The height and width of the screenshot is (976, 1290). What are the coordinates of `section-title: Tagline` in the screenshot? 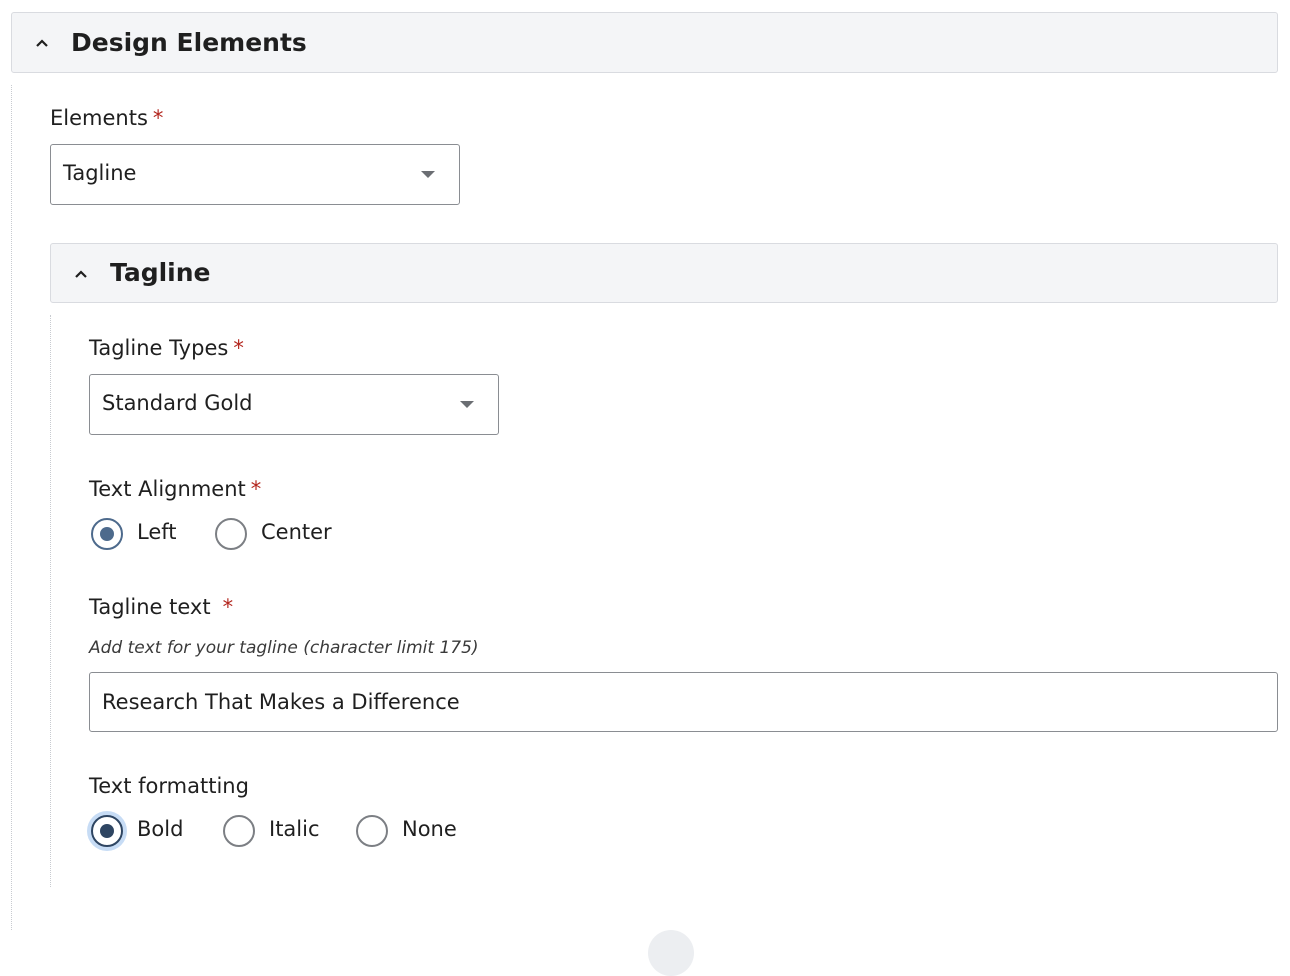 It's located at (160, 272).